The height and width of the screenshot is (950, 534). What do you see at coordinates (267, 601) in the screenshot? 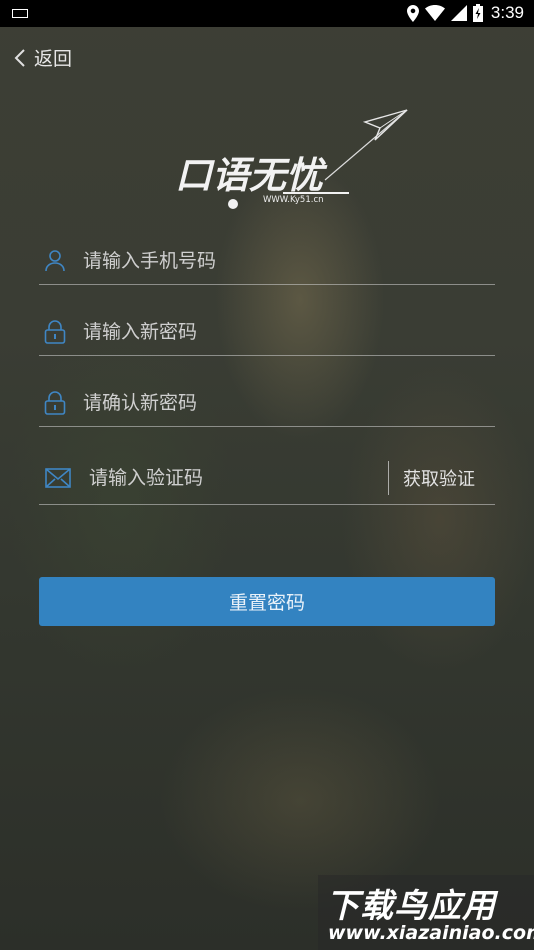
I see `reset-password-button: 重置密码` at bounding box center [267, 601].